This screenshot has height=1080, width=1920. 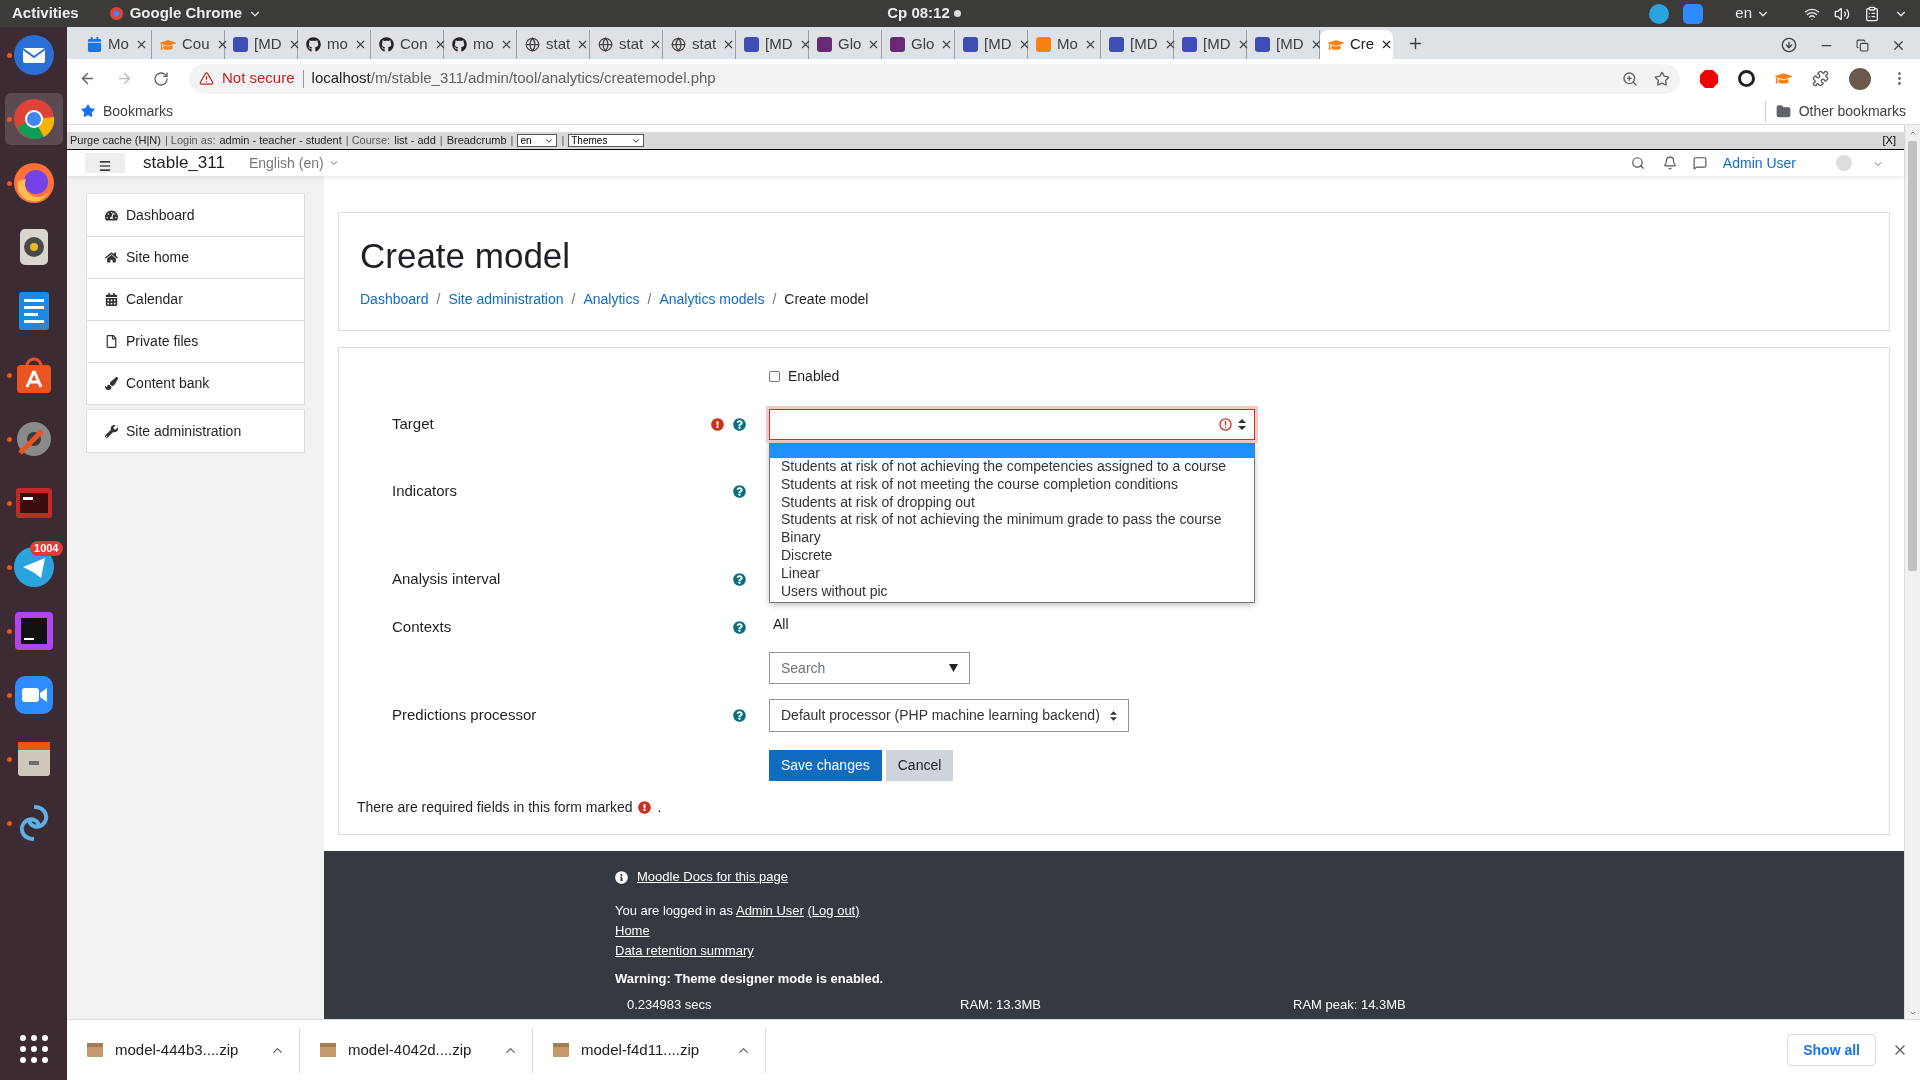 I want to click on star-icon, so click(x=1662, y=78).